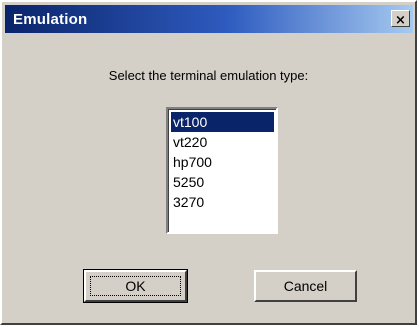 The image size is (419, 327). I want to click on emulation-prompt: Select the terminal emulation type:, so click(208, 75).